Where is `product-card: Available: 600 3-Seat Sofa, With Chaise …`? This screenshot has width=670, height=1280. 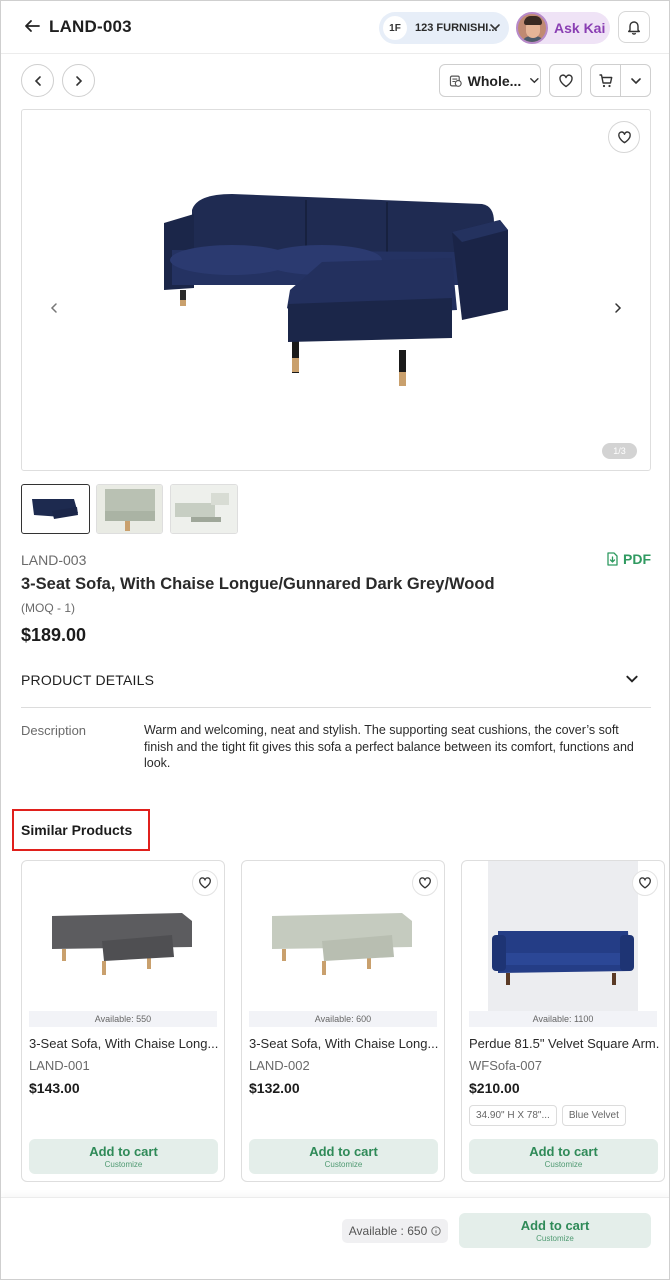 product-card: Available: 600 3-Seat Sofa, With Chaise … is located at coordinates (343, 1021).